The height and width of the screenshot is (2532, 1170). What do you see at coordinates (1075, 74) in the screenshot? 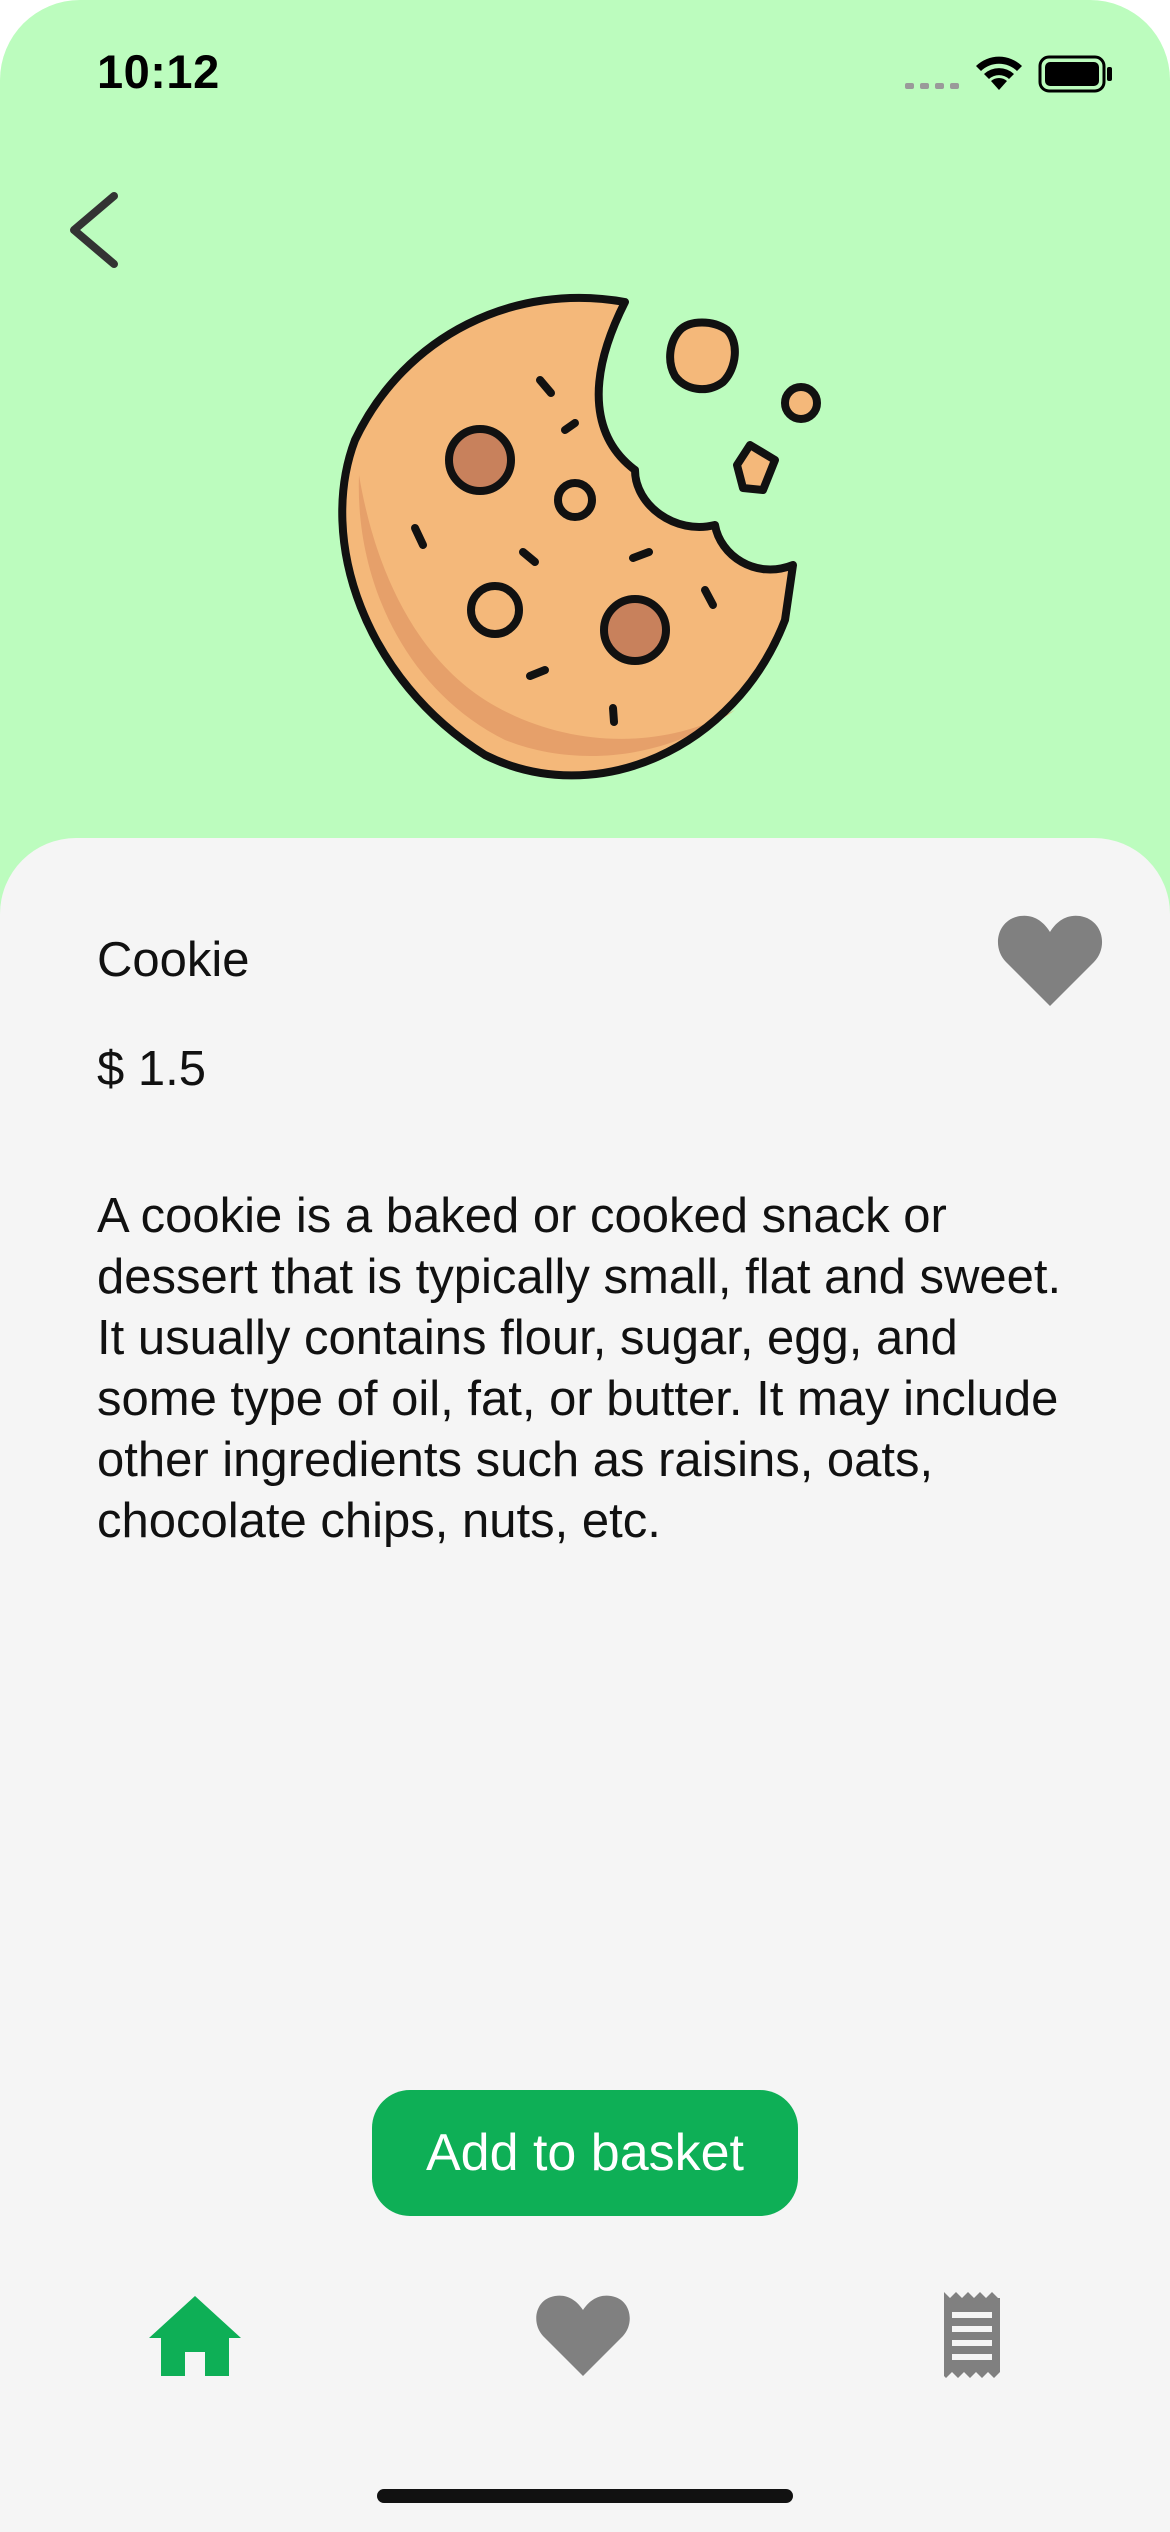
I see `battery-icon` at bounding box center [1075, 74].